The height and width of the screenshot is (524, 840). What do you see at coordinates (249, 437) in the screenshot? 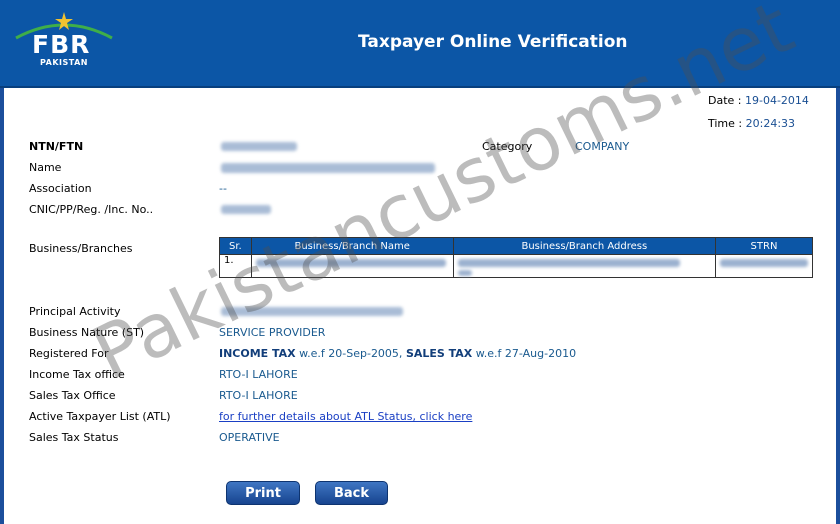
I see `sales-tax-status-value: OPERATIVE` at bounding box center [249, 437].